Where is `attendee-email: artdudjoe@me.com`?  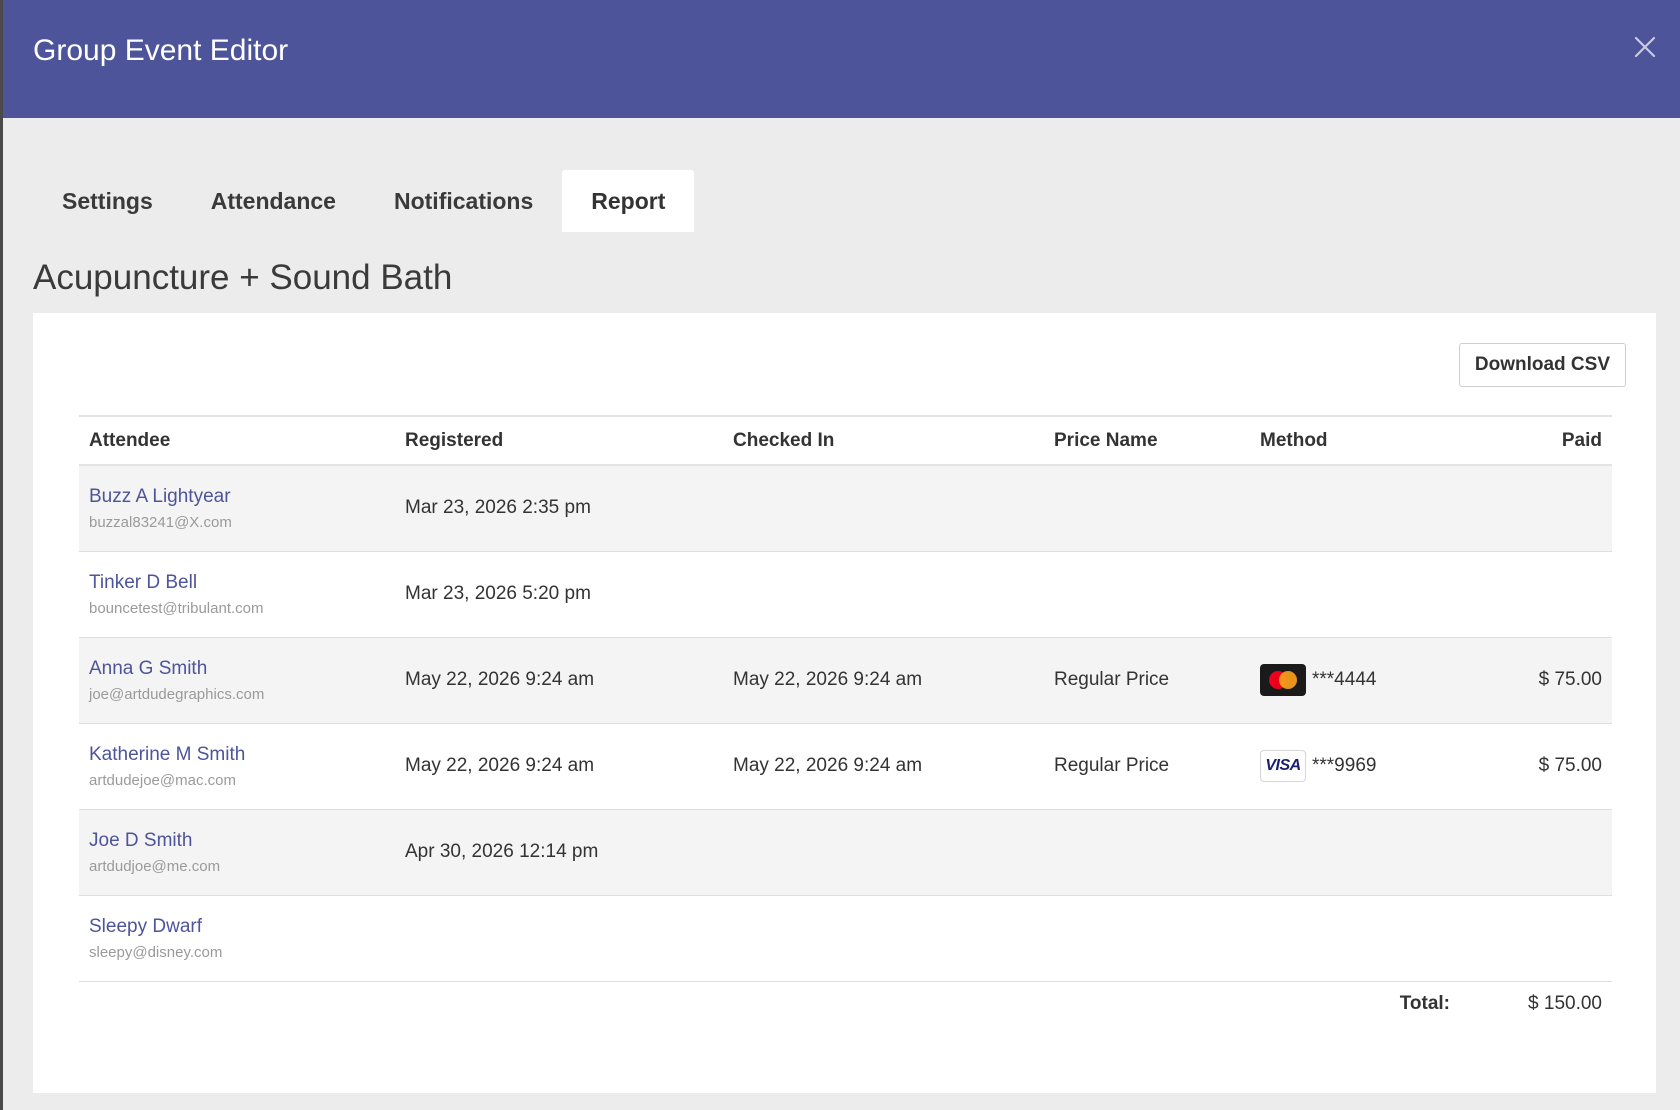 attendee-email: artdudjoe@me.com is located at coordinates (155, 866).